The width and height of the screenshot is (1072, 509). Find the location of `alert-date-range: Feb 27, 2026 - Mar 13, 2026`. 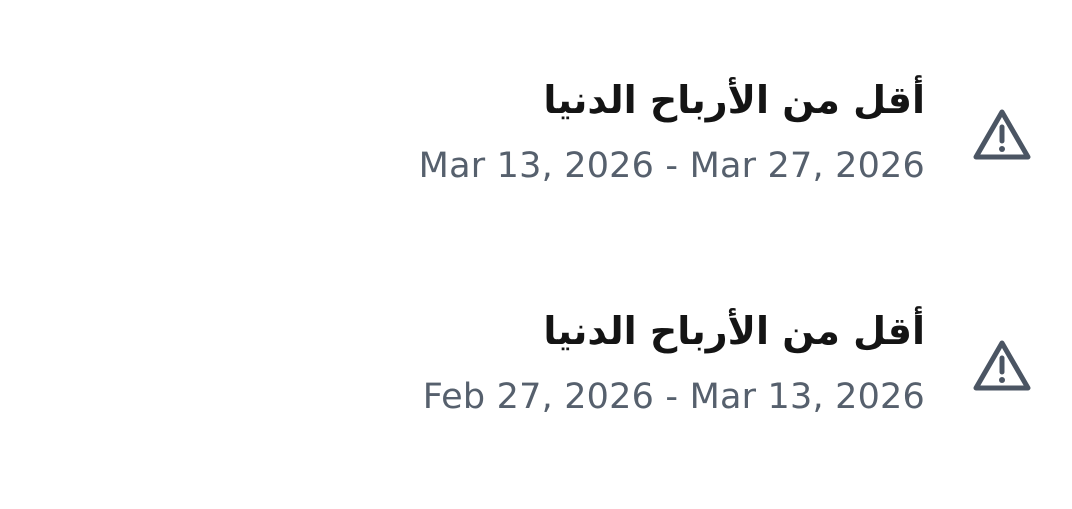

alert-date-range: Feb 27, 2026 - Mar 13, 2026 is located at coordinates (673, 397).